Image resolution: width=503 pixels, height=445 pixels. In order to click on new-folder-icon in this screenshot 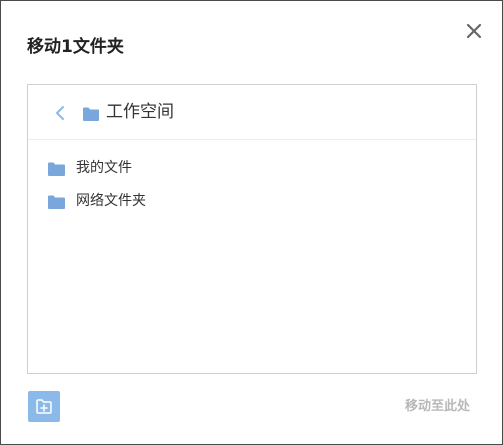, I will do `click(44, 406)`.